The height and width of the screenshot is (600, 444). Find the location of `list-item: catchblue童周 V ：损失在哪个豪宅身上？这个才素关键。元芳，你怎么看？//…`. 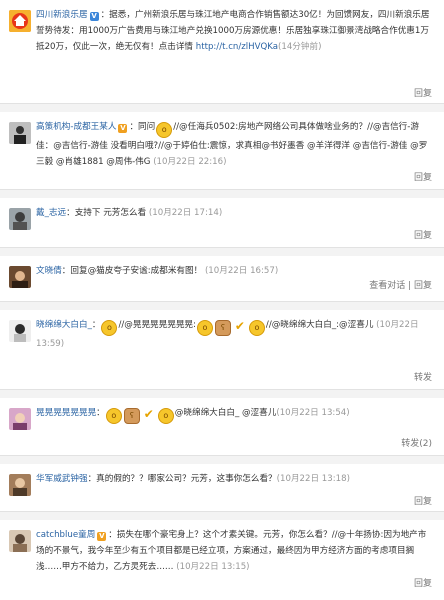

list-item: catchblue童周 V ：损失在哪个豪宅身上？这个才素关键。元芳，你怎么看？//… is located at coordinates (222, 560).